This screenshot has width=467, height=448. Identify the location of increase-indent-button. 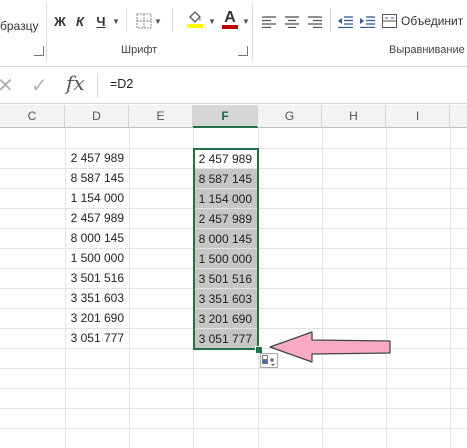
(367, 22).